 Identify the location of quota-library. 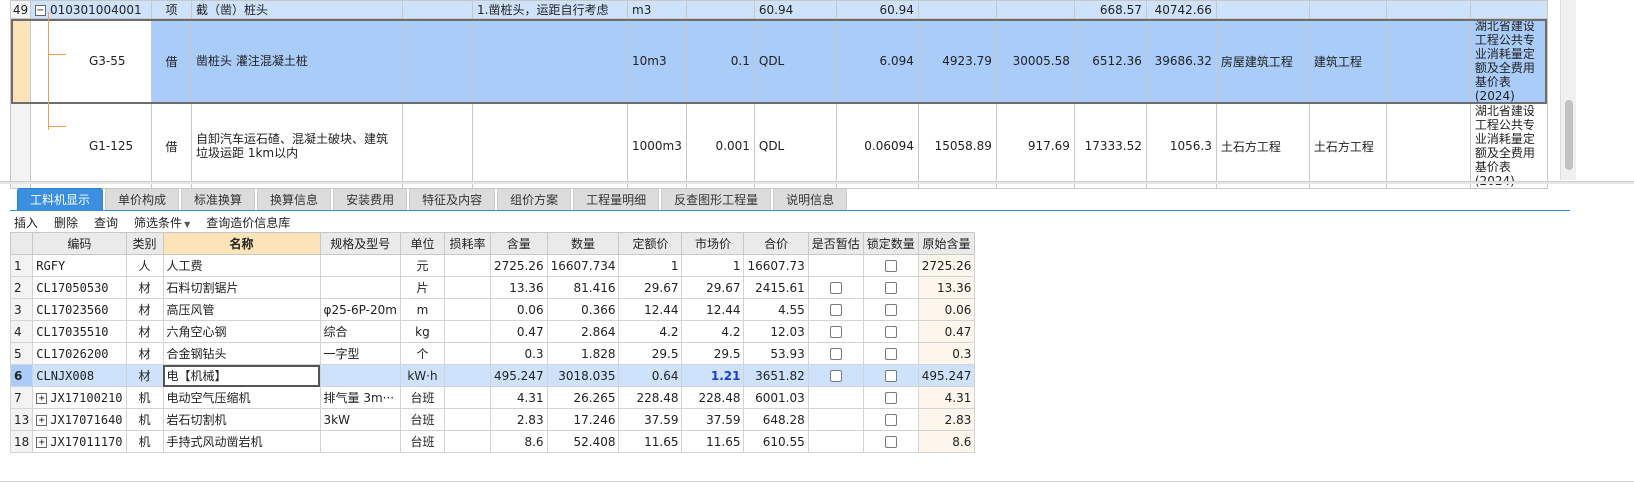
(1508, 9).